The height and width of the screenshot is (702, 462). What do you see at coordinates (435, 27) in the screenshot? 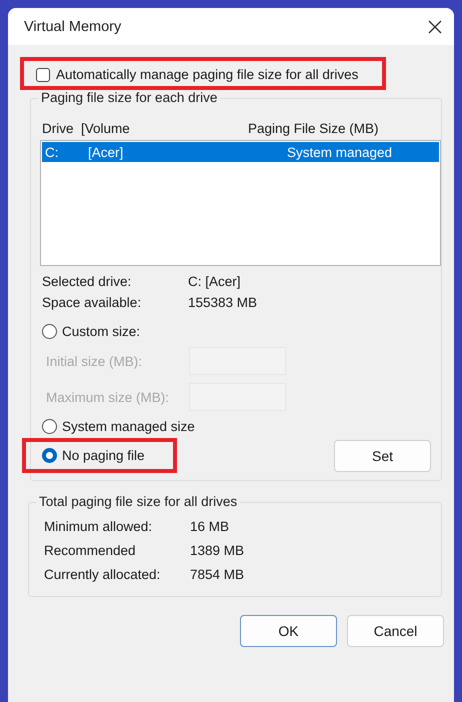
I see `close-icon` at bounding box center [435, 27].